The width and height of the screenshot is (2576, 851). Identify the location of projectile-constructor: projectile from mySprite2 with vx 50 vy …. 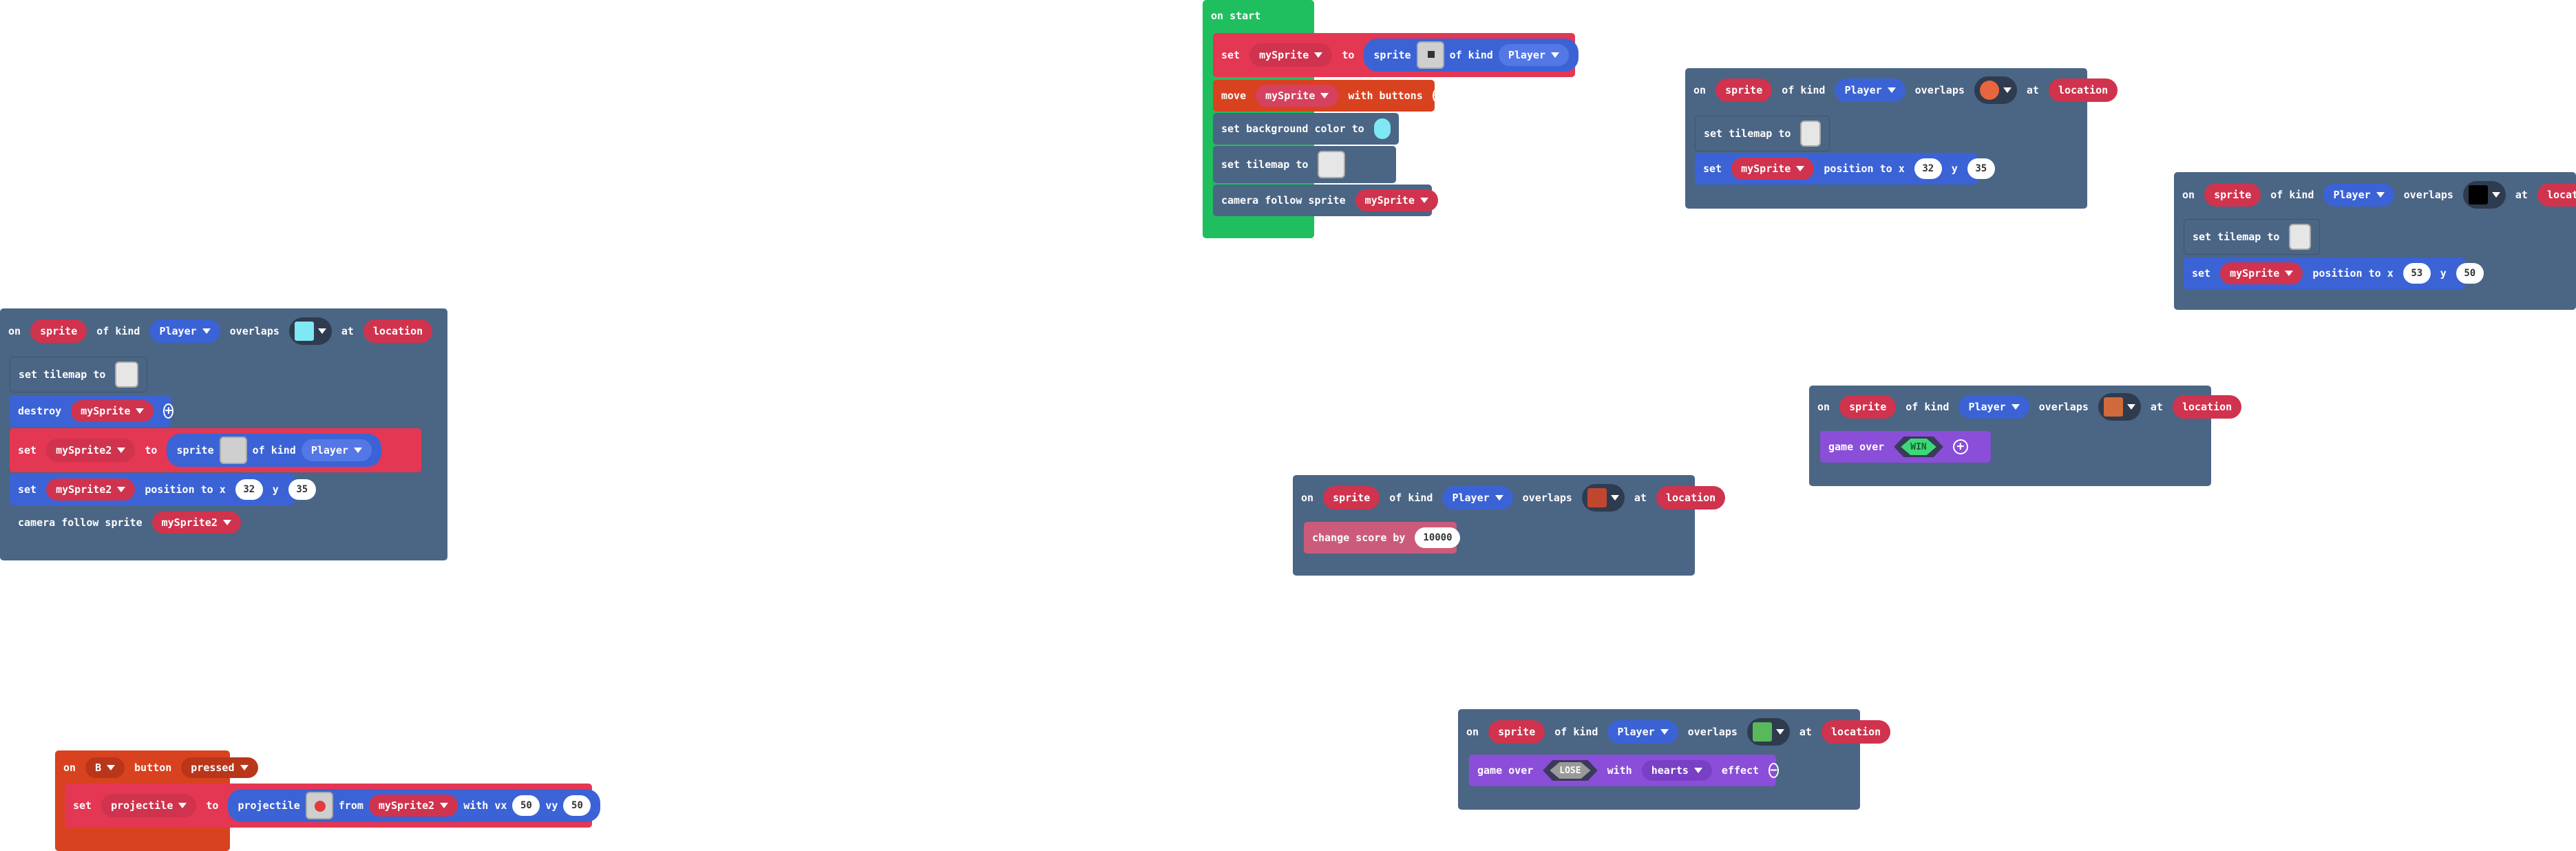
(415, 805).